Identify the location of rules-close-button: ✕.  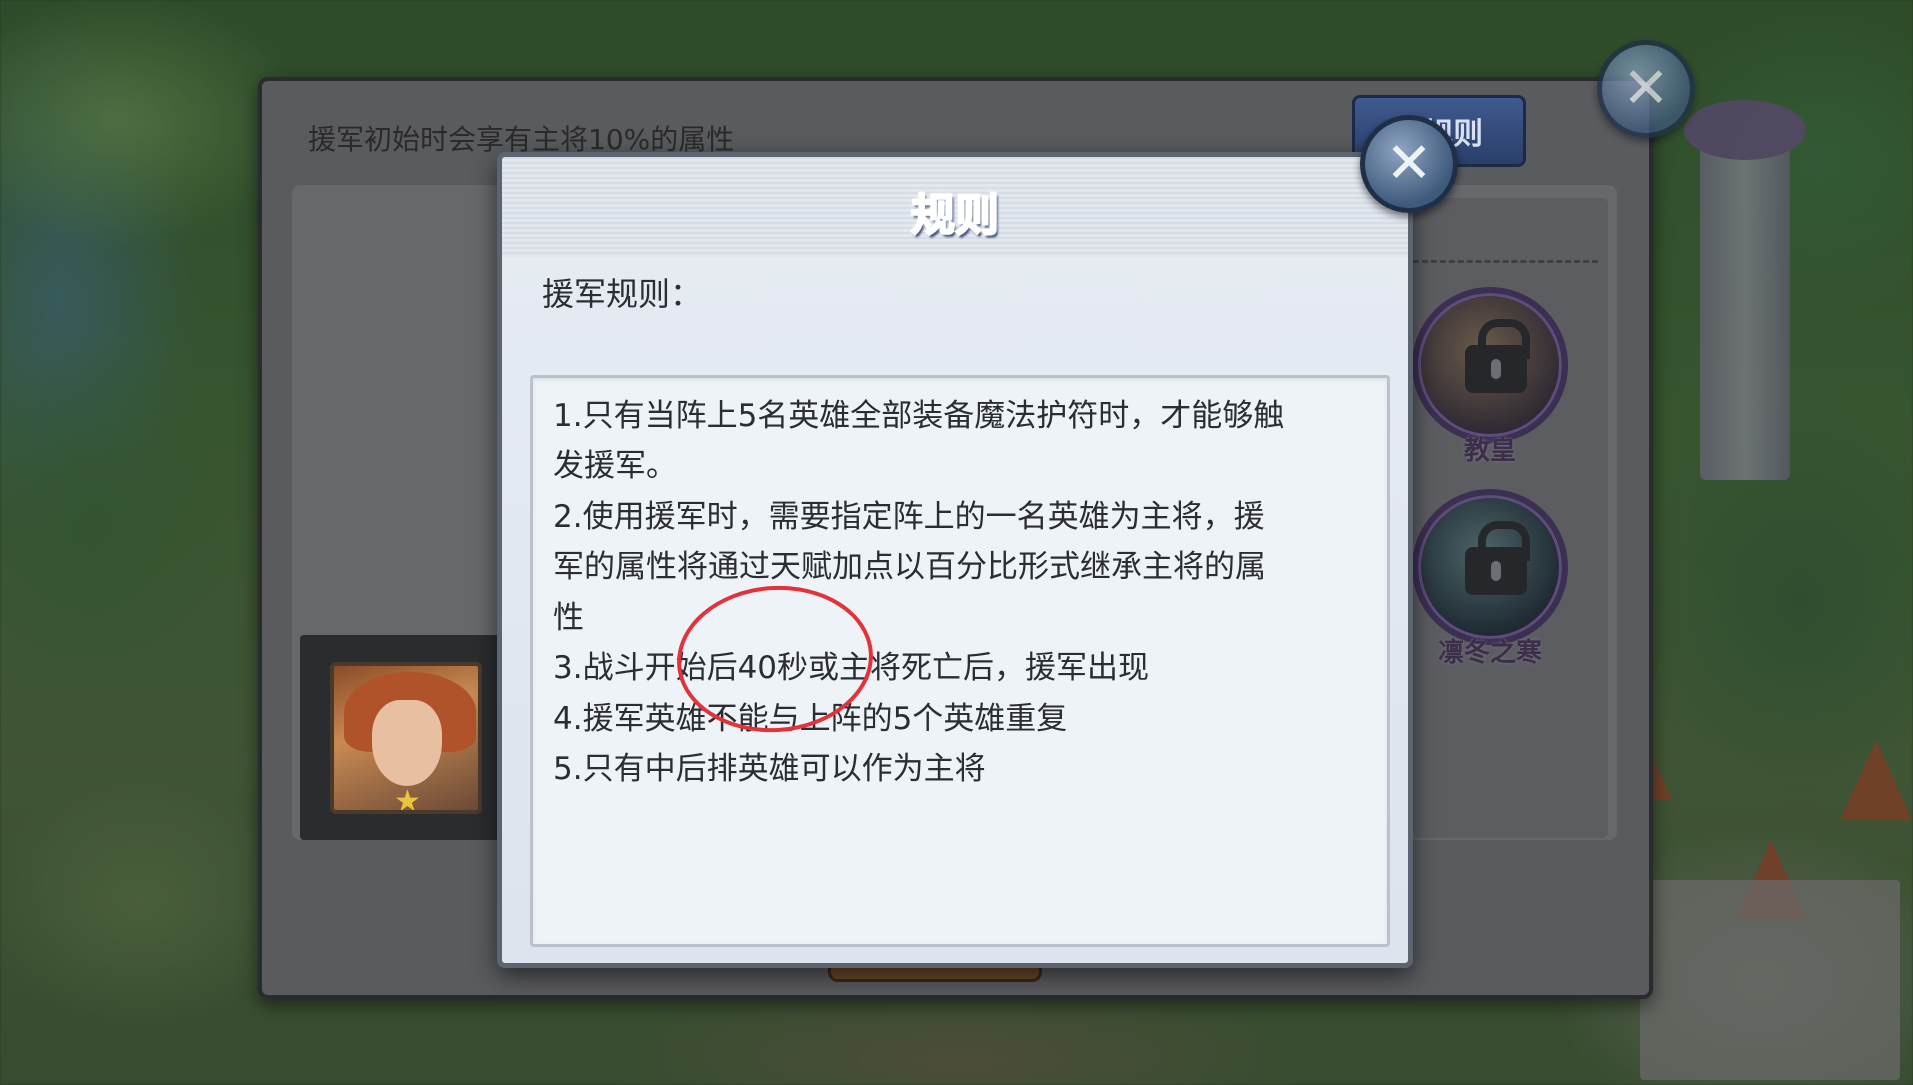
(1409, 164).